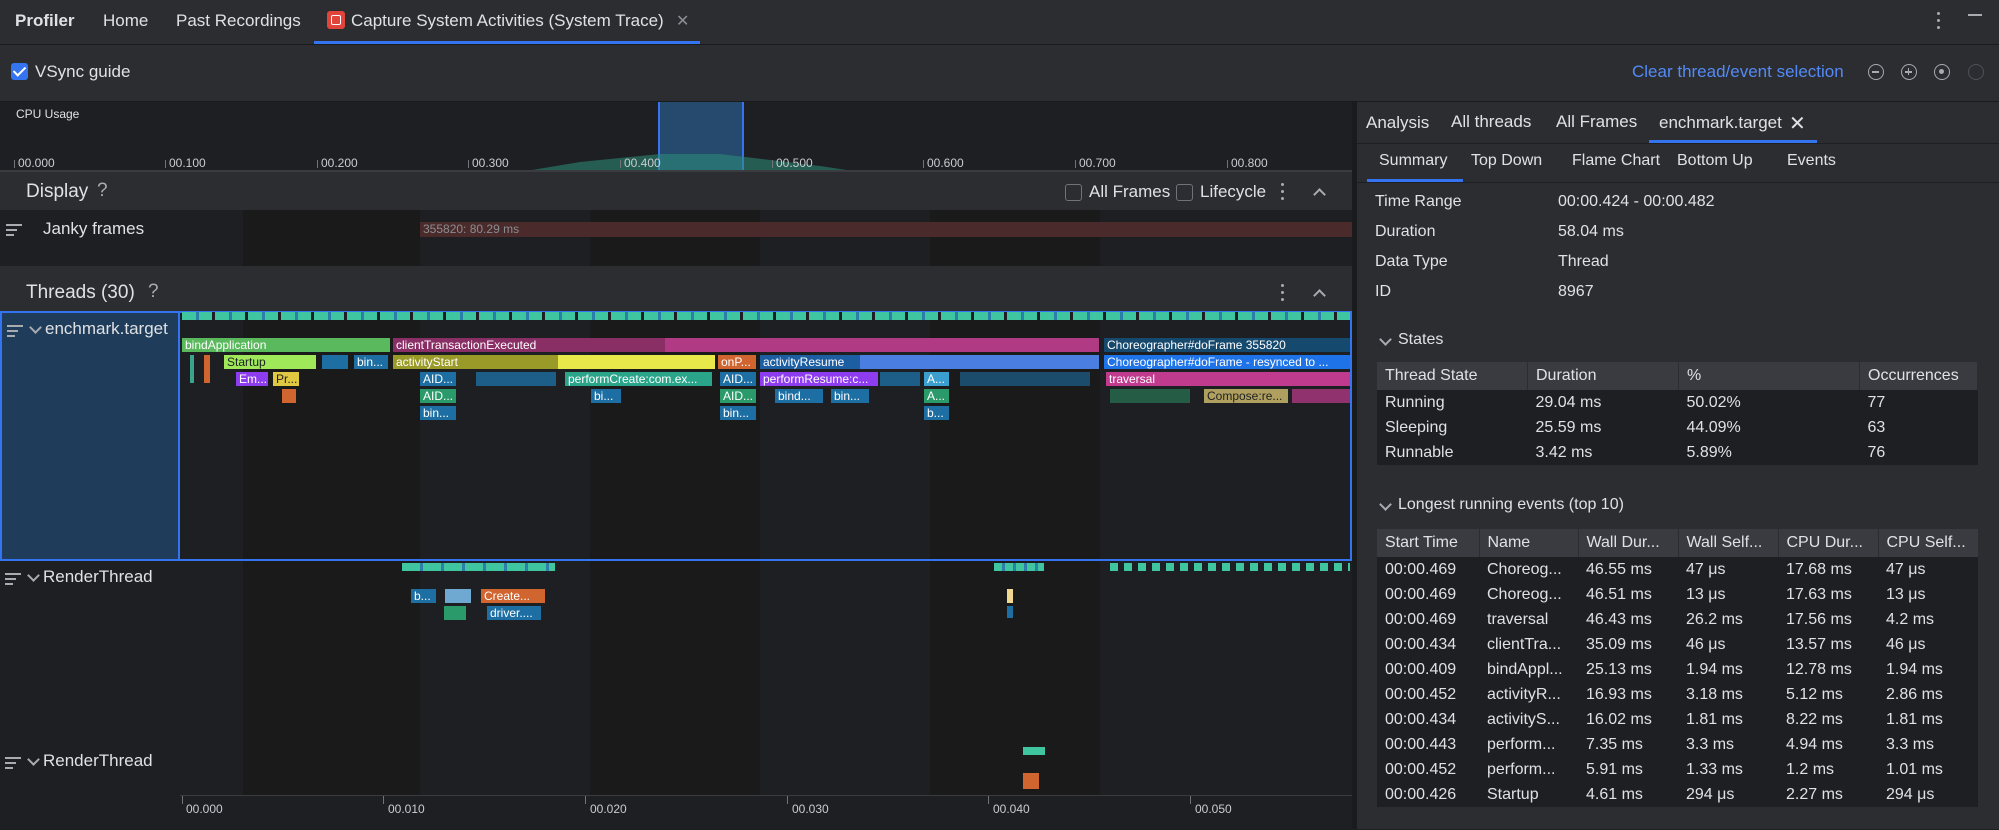 The image size is (1999, 830). I want to click on thread-row-renderthread-2: RenderThread, so click(90, 773).